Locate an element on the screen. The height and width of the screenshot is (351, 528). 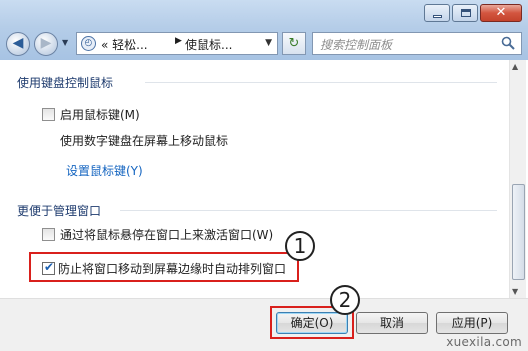
forward-button: ▶ is located at coordinates (46, 44).